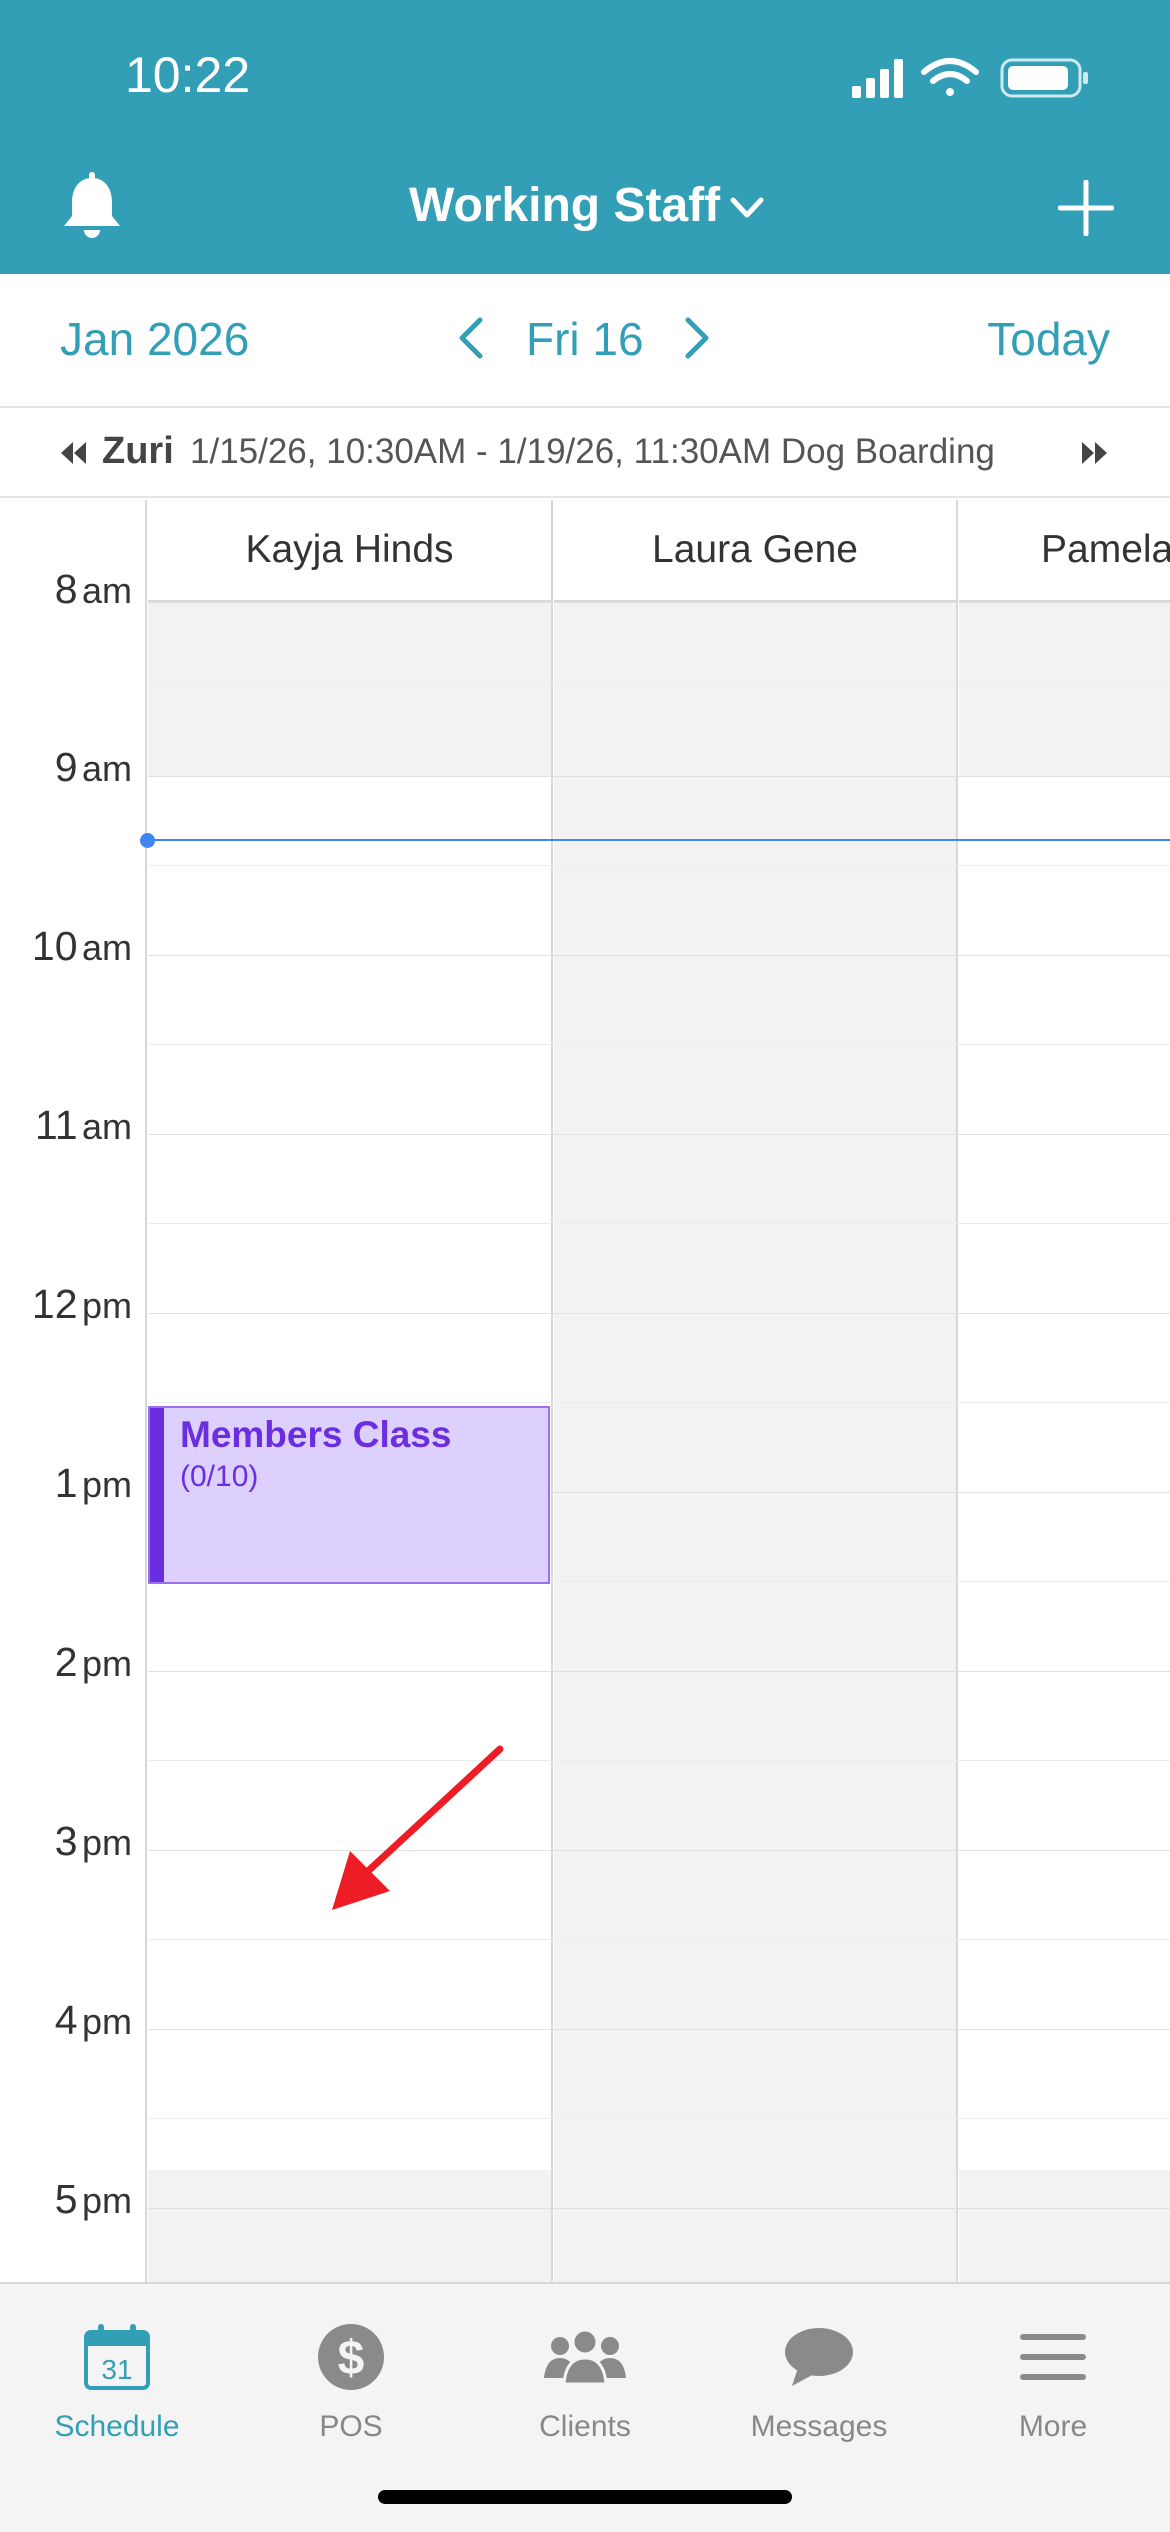 This screenshot has height=2532, width=1170. Describe the element at coordinates (1053, 2357) in the screenshot. I see `menu-icon` at that location.